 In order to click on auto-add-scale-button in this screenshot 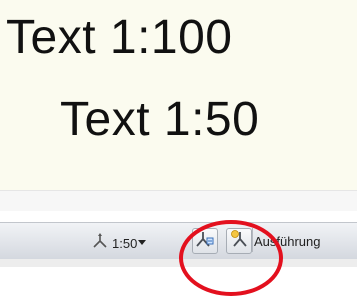, I will do `click(239, 241)`.